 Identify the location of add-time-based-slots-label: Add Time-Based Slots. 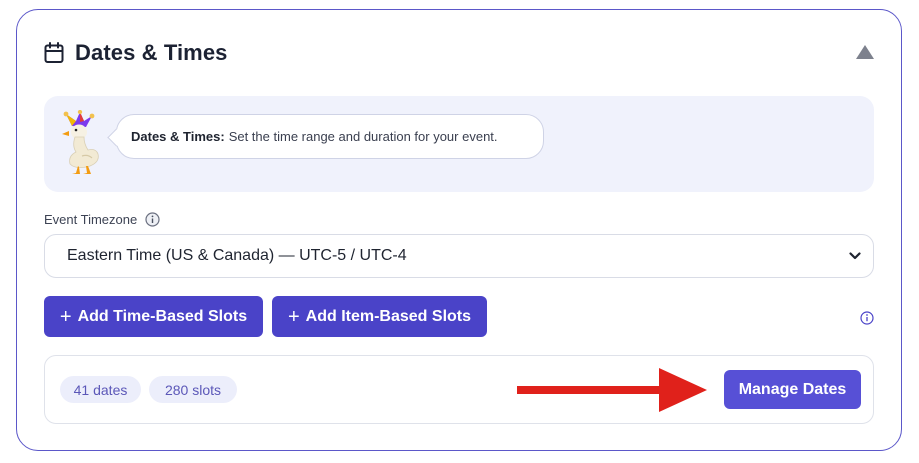
(162, 316).